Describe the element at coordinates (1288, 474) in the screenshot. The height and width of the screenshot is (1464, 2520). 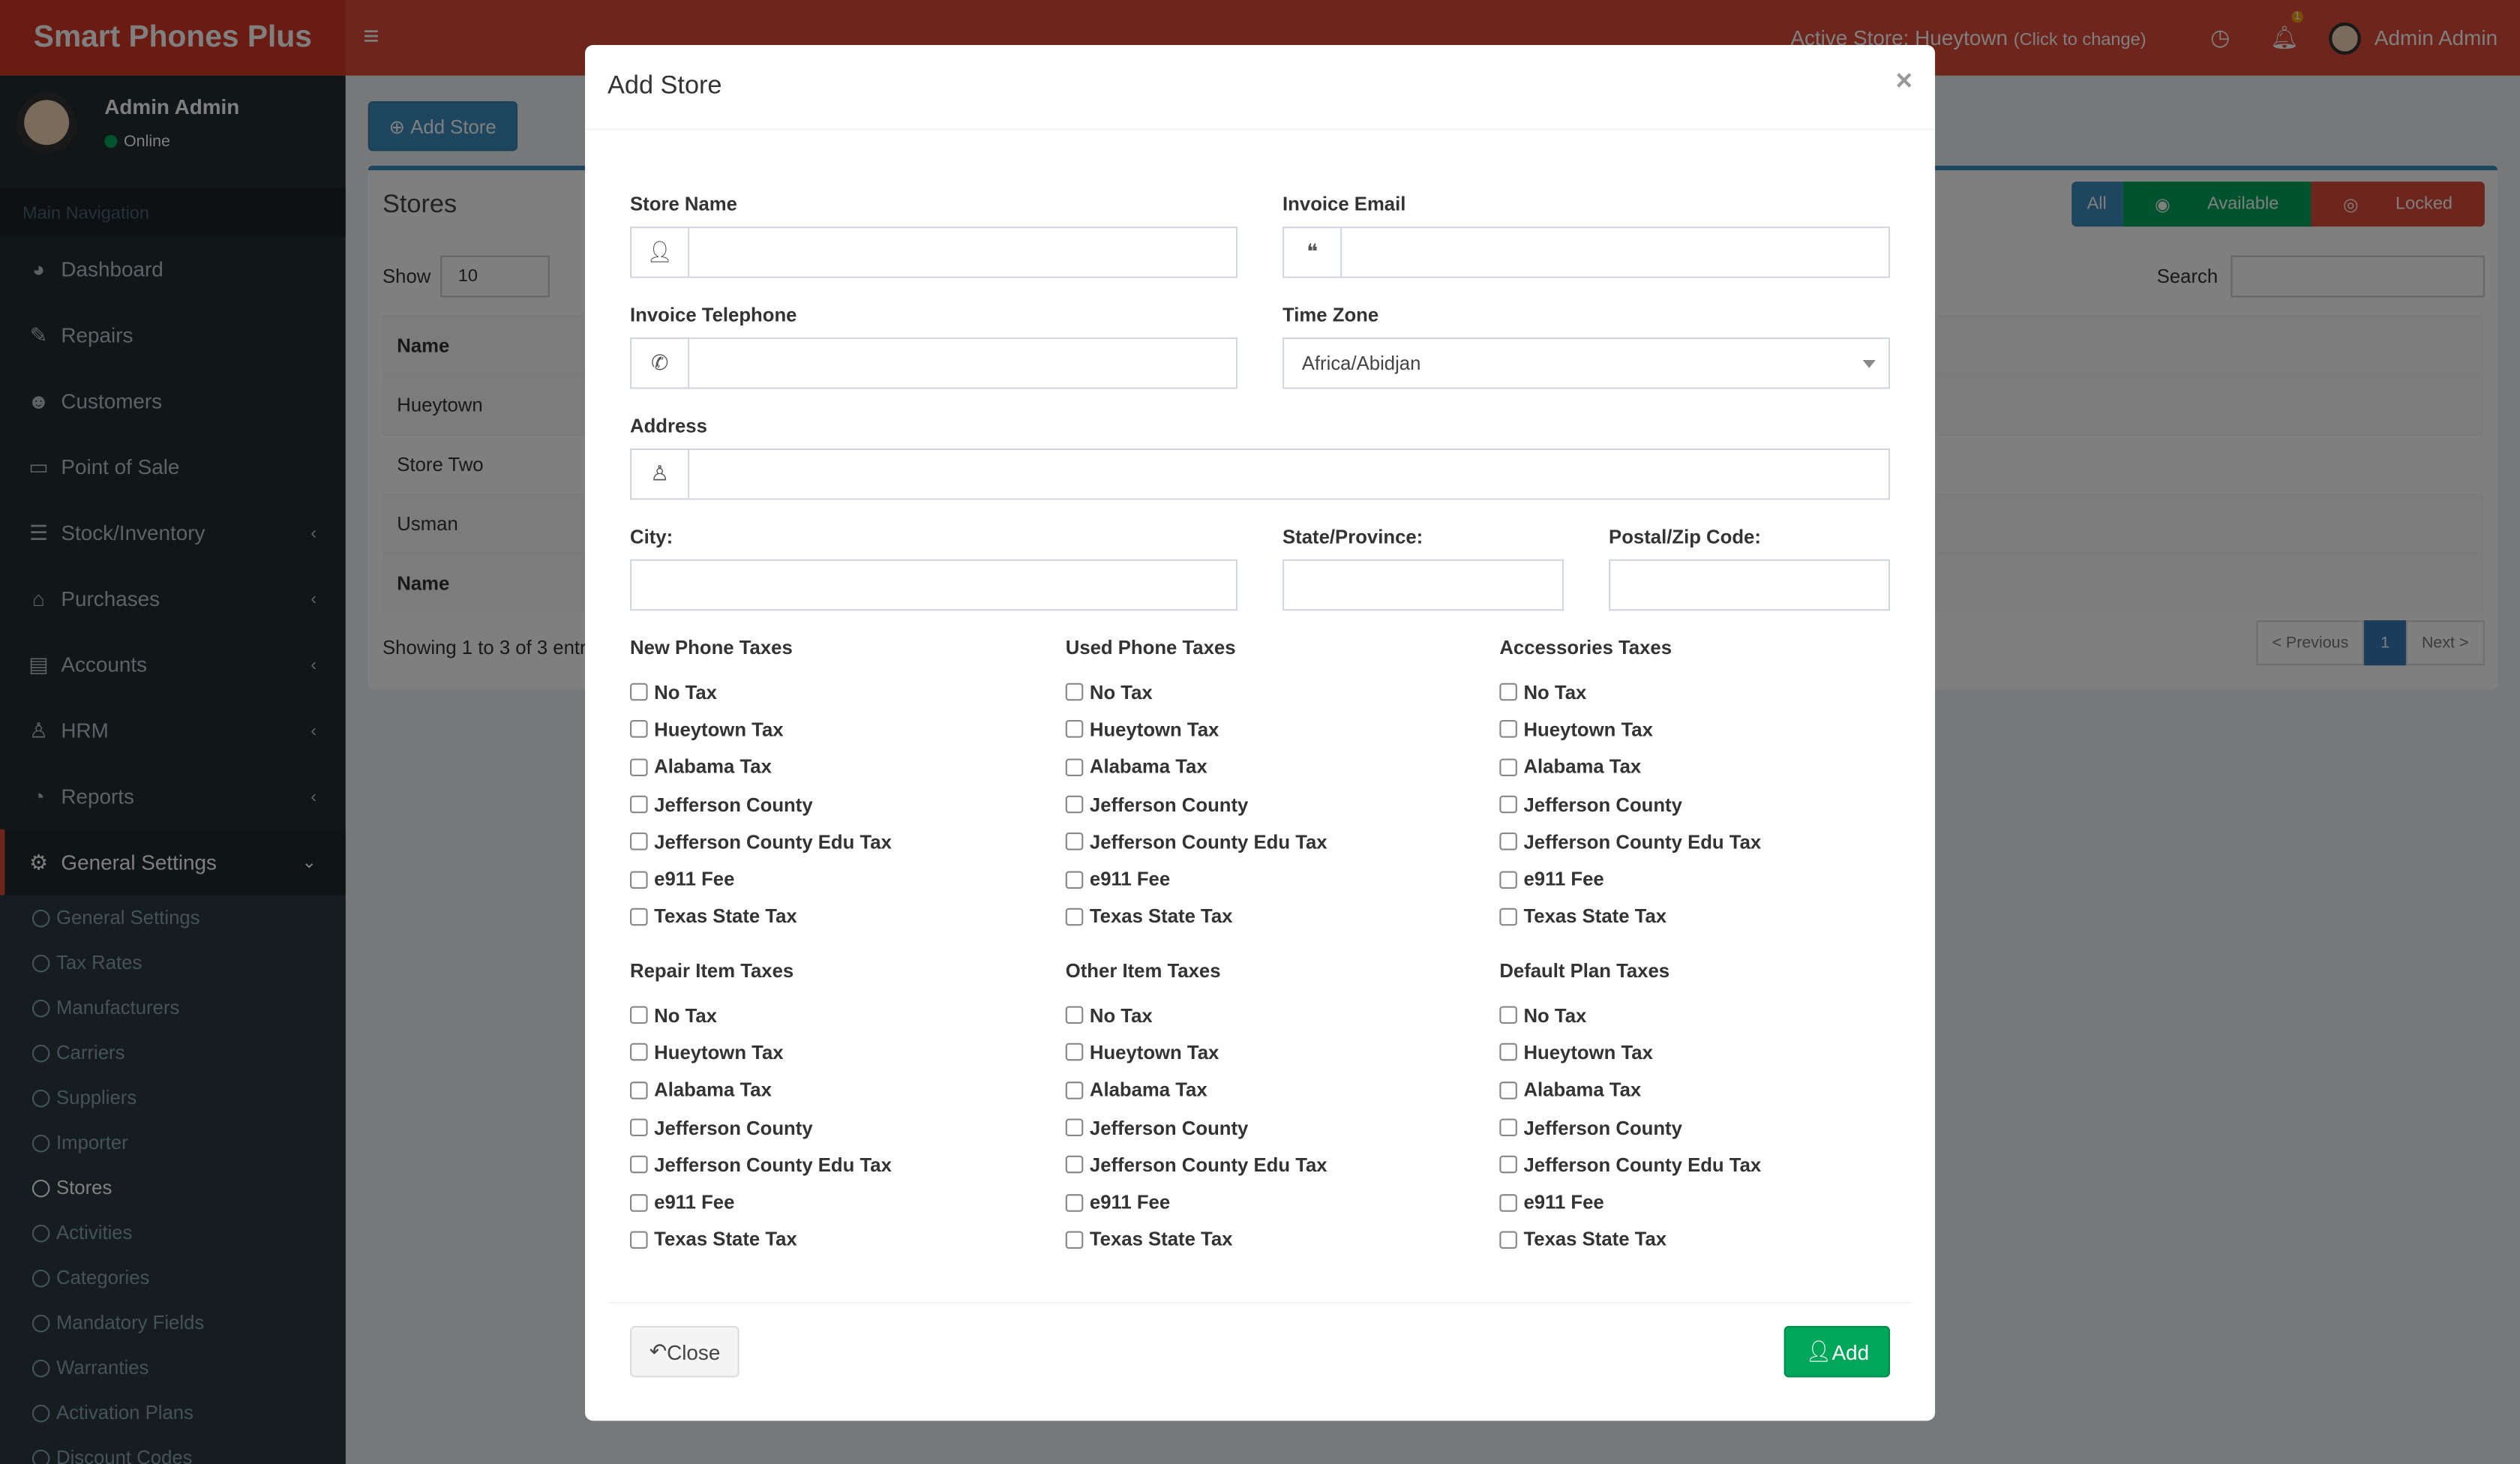
I see `address-input` at that location.